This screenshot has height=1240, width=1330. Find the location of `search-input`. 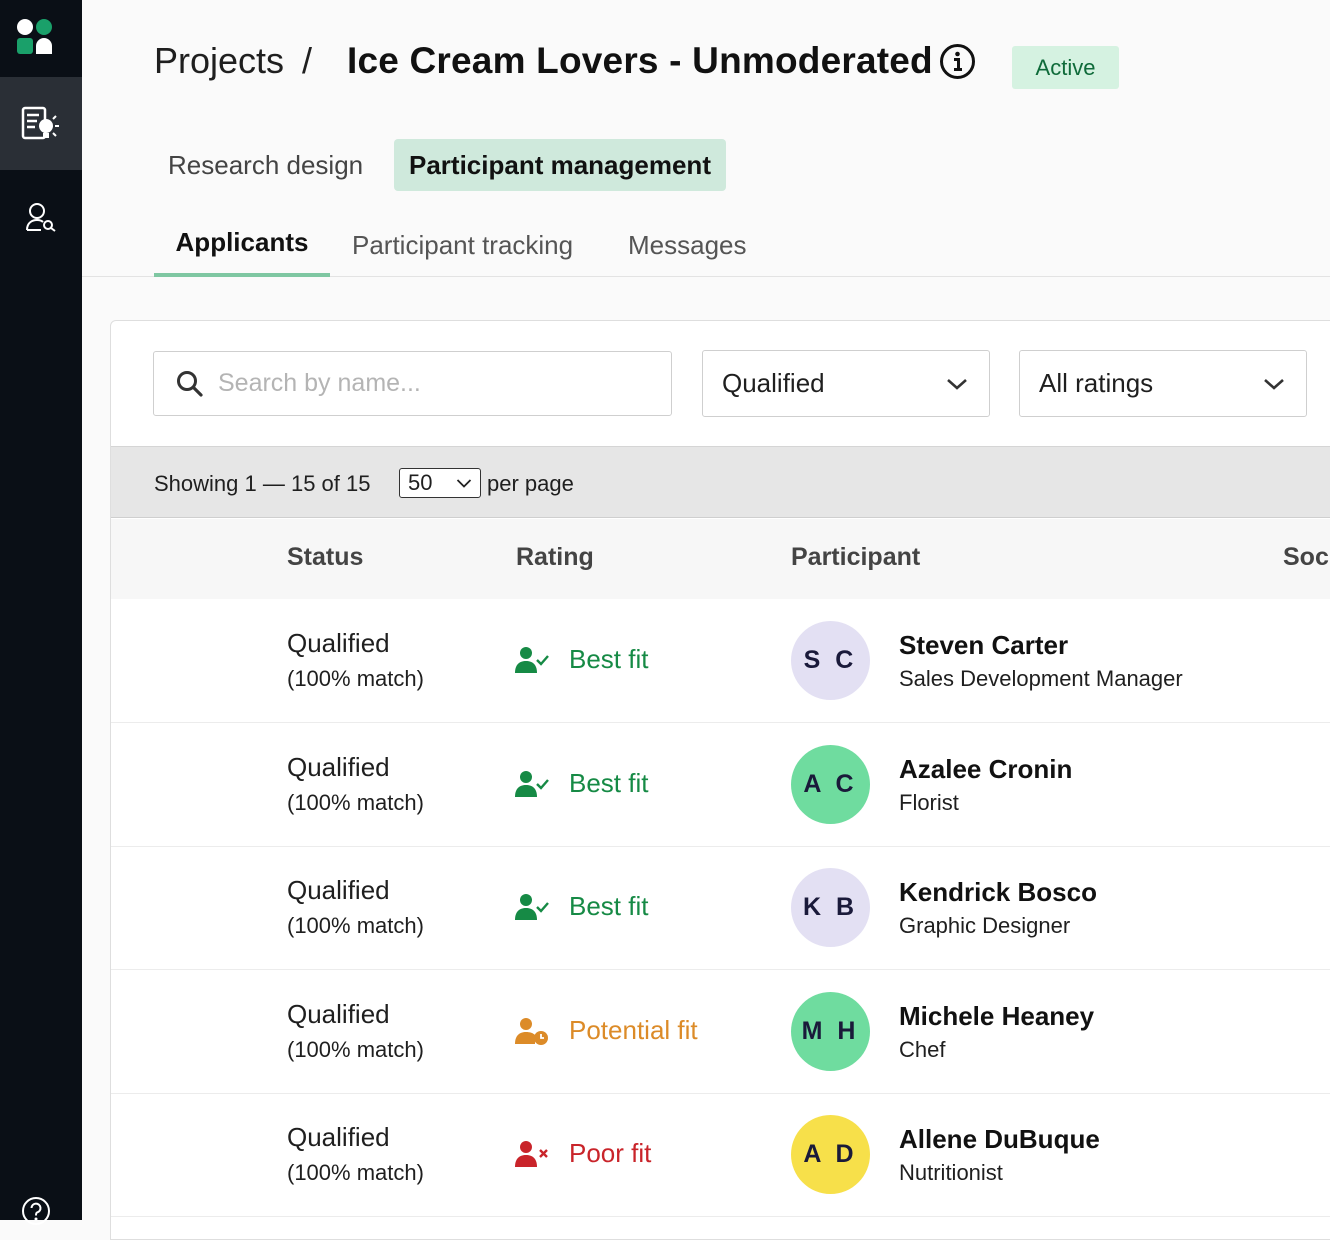

search-input is located at coordinates (438, 383).